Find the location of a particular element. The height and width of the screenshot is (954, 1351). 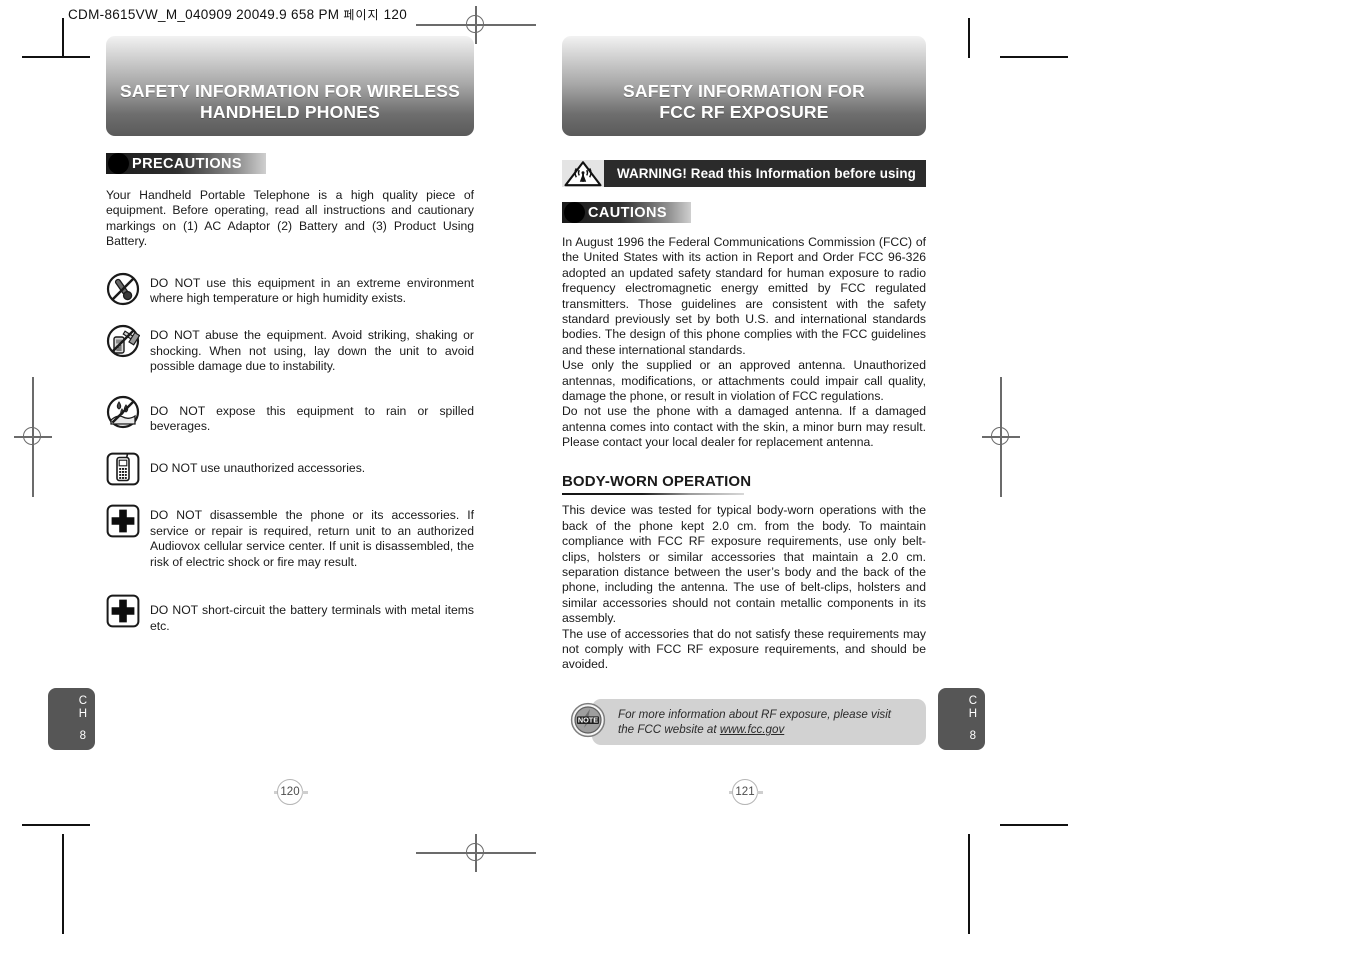

crop-mark-top-right-v is located at coordinates (969, 38).